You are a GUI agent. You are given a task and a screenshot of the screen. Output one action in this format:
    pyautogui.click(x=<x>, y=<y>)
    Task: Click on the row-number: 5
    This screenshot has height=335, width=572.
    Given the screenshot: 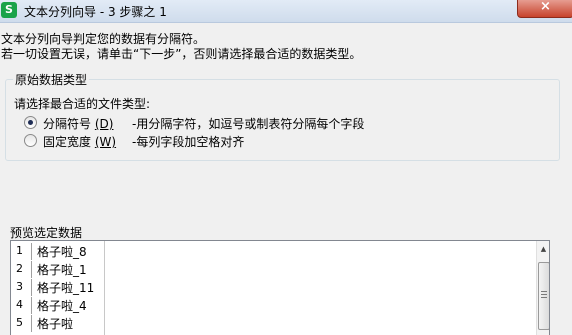 What is the action you would take?
    pyautogui.click(x=19, y=322)
    